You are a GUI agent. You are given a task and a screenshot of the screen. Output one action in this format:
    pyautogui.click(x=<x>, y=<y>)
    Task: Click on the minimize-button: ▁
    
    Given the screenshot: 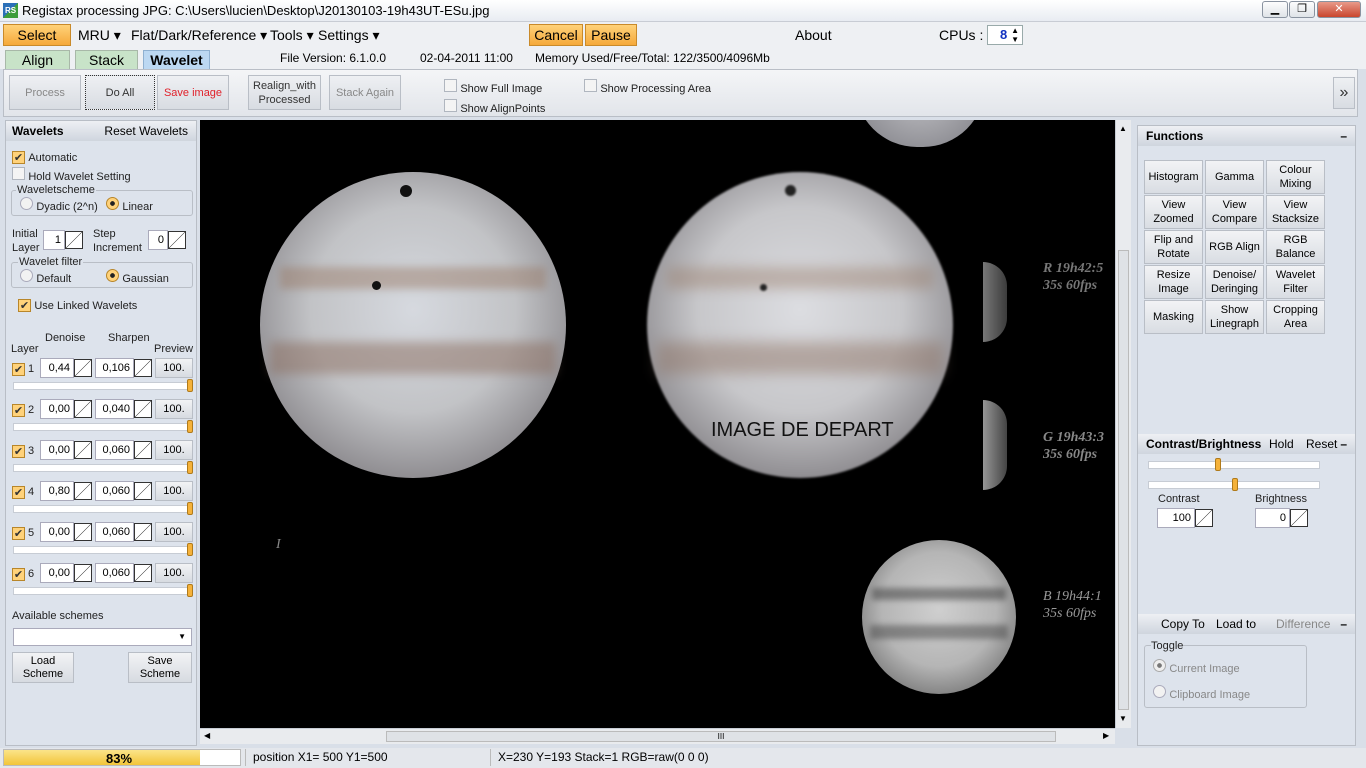 What is the action you would take?
    pyautogui.click(x=1275, y=9)
    